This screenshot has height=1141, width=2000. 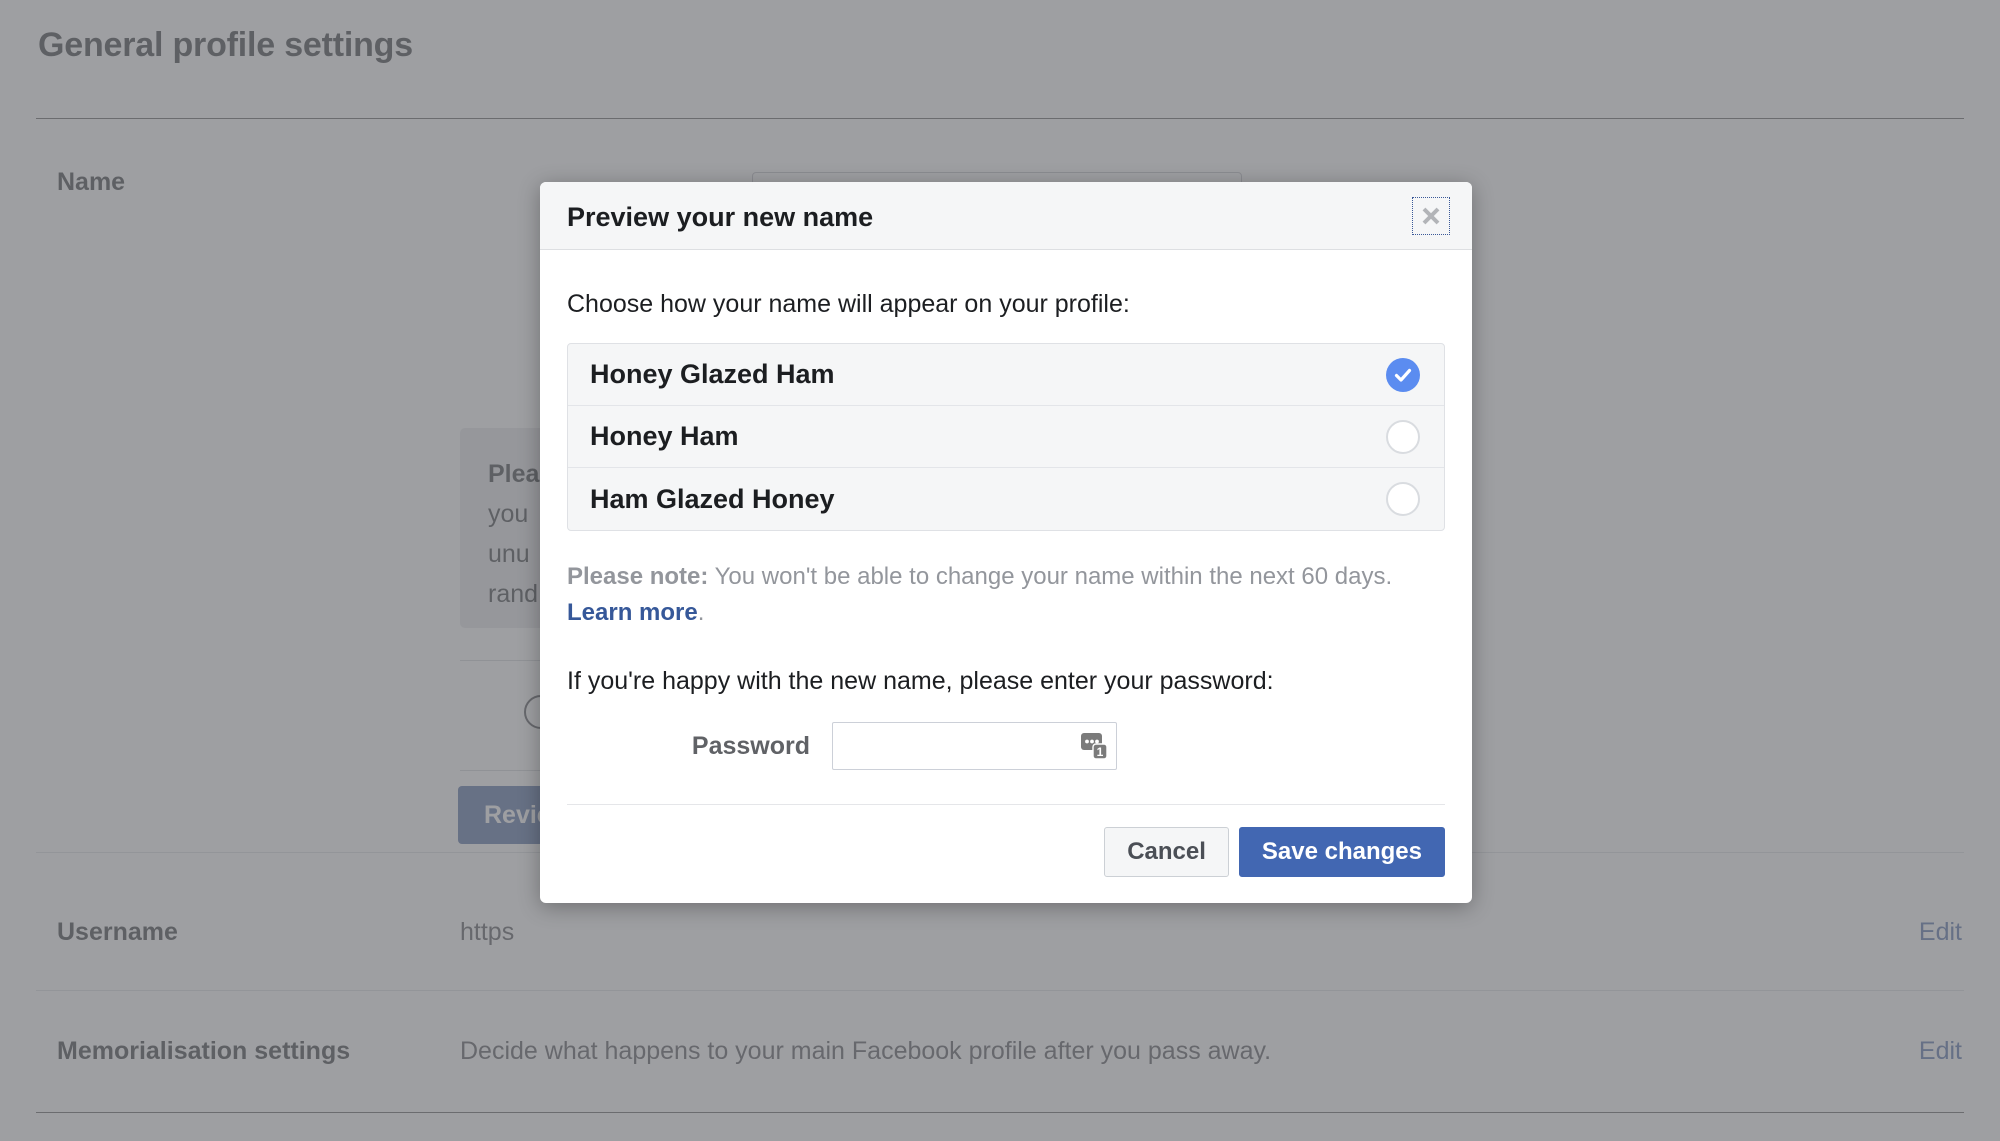 What do you see at coordinates (1006, 216) in the screenshot?
I see `dialog-header: Preview your new name` at bounding box center [1006, 216].